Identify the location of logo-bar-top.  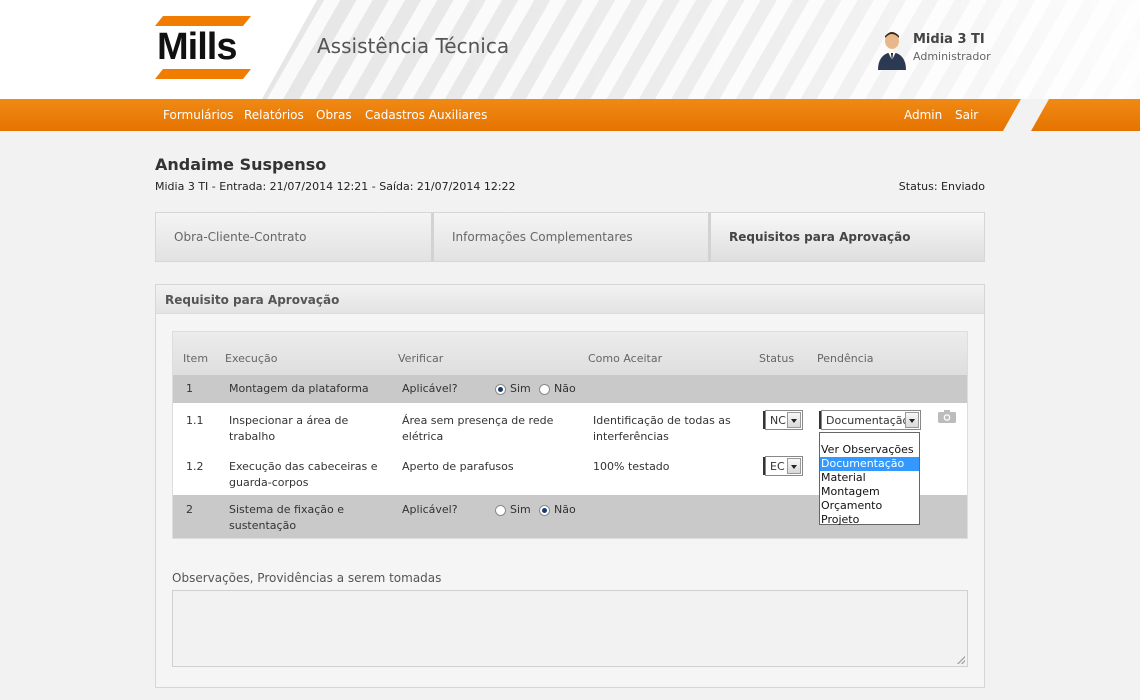
(203, 21).